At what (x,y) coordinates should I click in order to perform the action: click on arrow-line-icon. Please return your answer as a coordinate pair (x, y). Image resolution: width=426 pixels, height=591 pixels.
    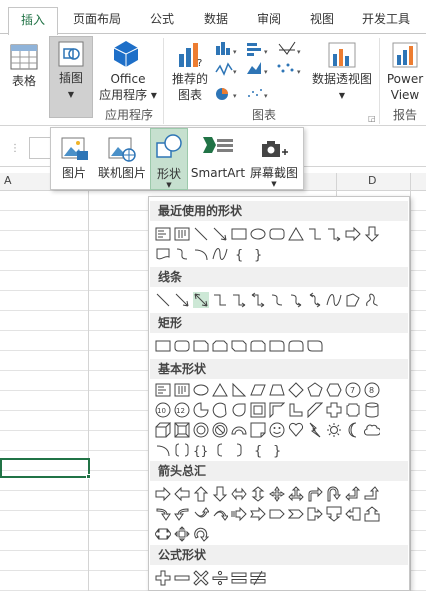
    Looking at the image, I should click on (182, 300).